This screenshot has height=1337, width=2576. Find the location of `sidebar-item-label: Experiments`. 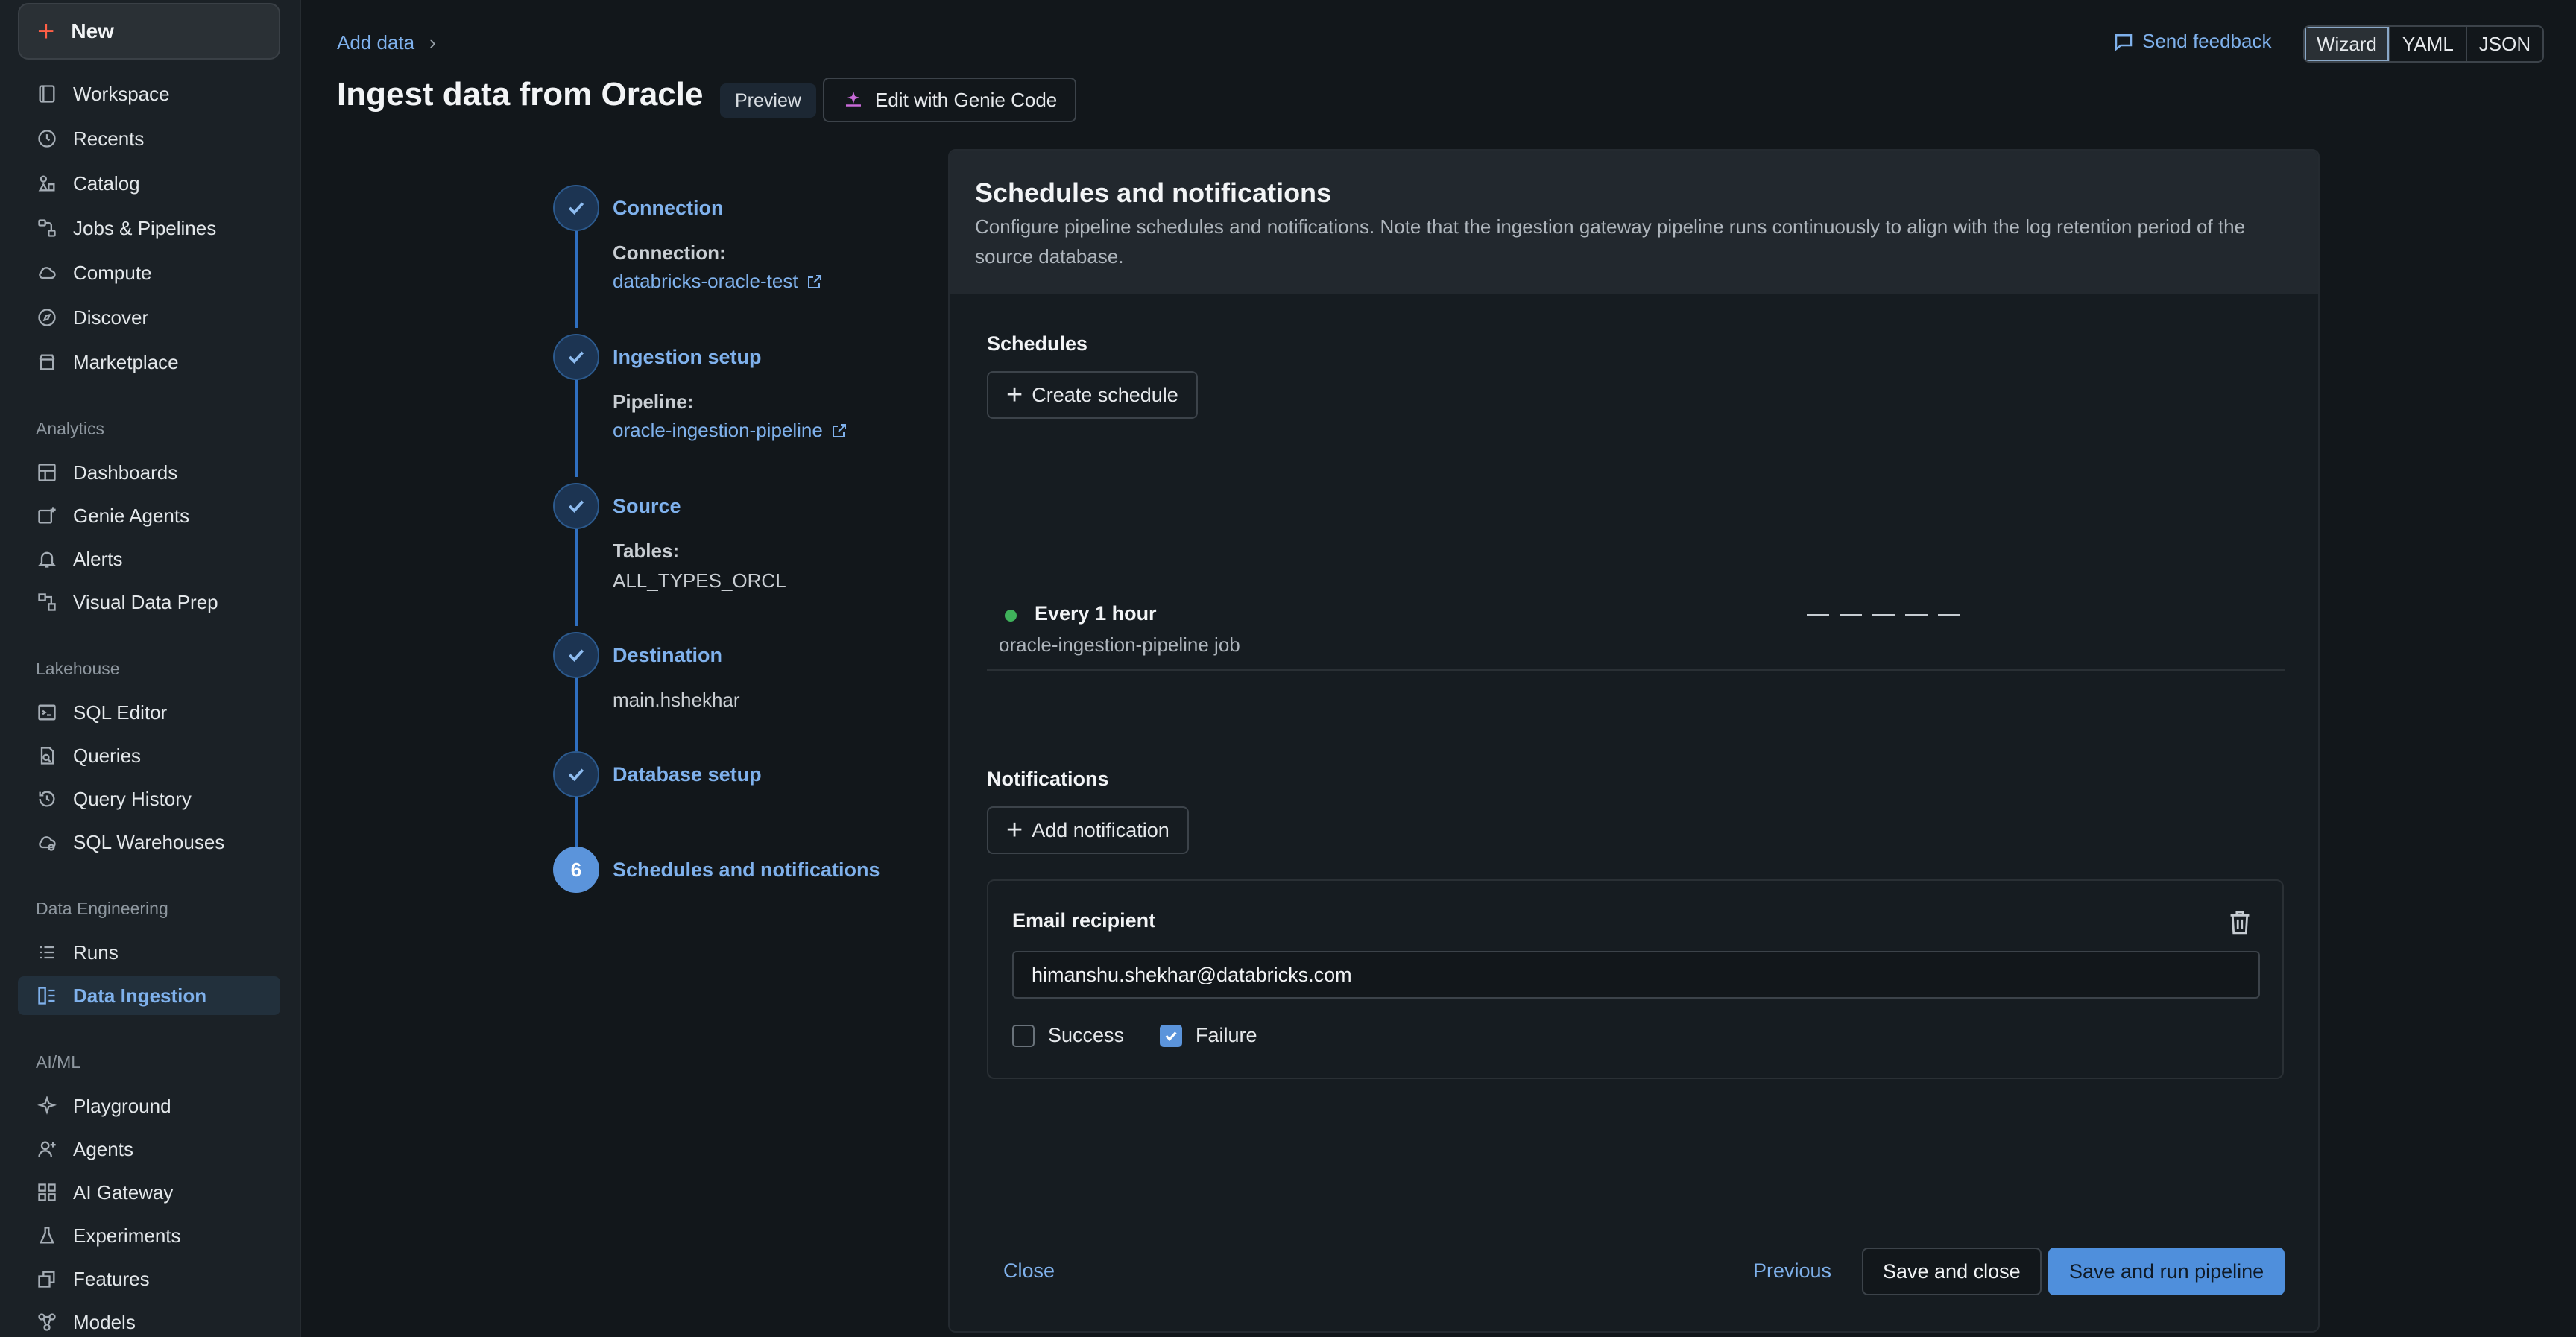

sidebar-item-label: Experiments is located at coordinates (127, 1235).